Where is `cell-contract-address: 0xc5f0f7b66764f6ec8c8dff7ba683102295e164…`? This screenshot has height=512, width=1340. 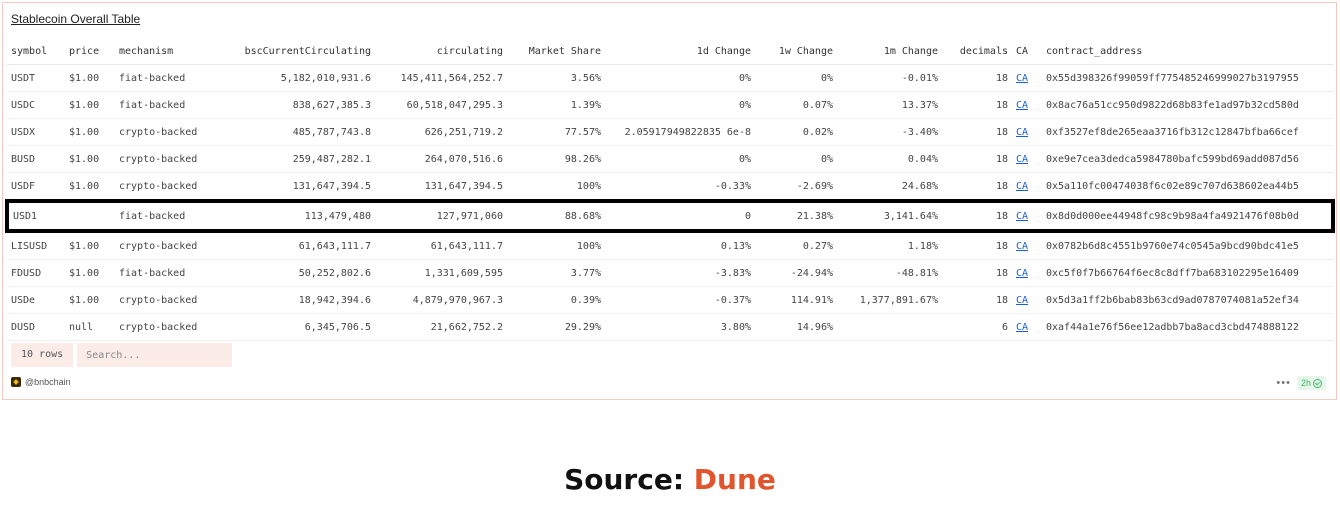 cell-contract-address: 0xc5f0f7b66764f6ec8c8dff7ba683102295e164… is located at coordinates (1187, 273).